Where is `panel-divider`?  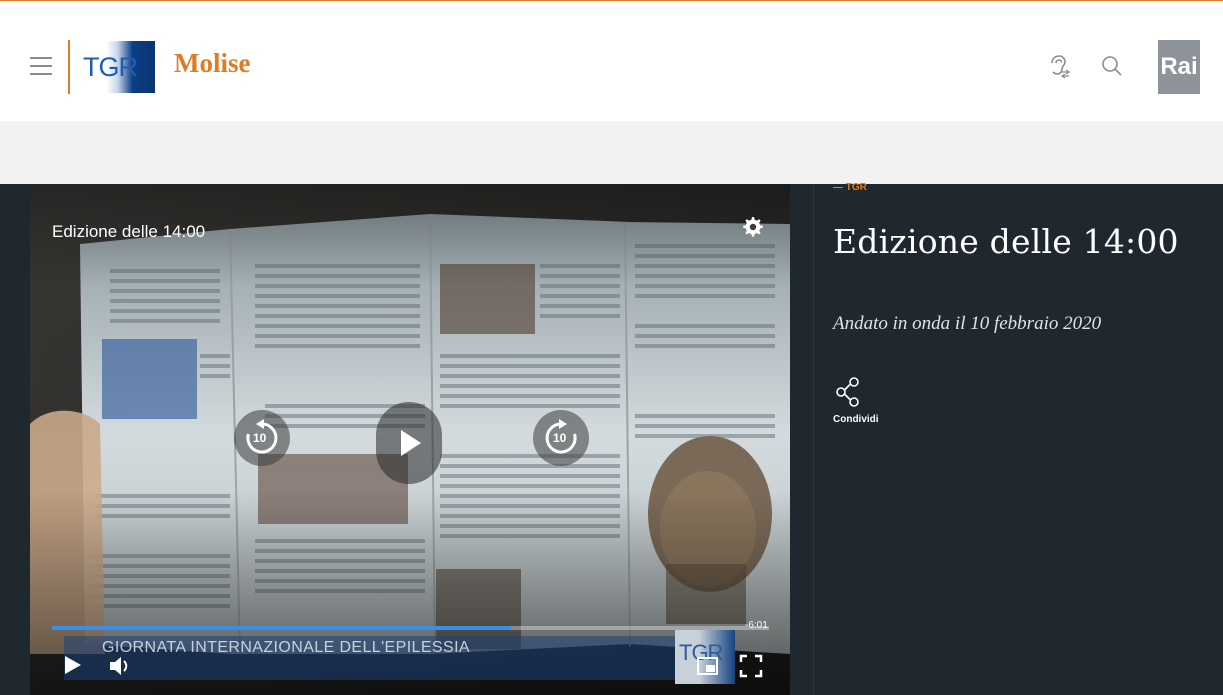
panel-divider is located at coordinates (813, 439).